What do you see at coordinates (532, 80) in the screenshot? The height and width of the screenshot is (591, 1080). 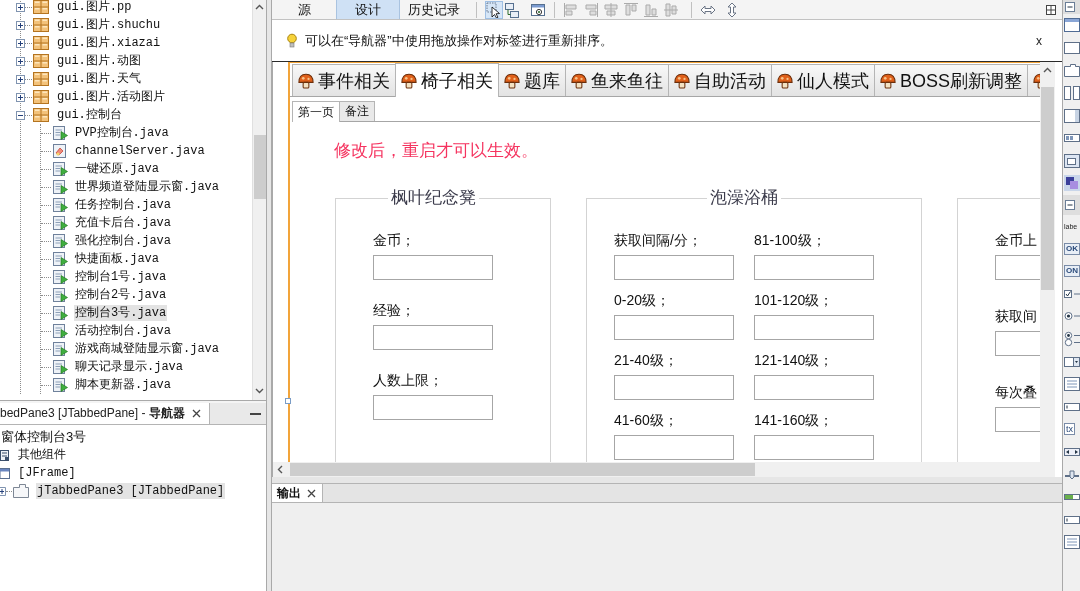 I see `tab: 题库` at bounding box center [532, 80].